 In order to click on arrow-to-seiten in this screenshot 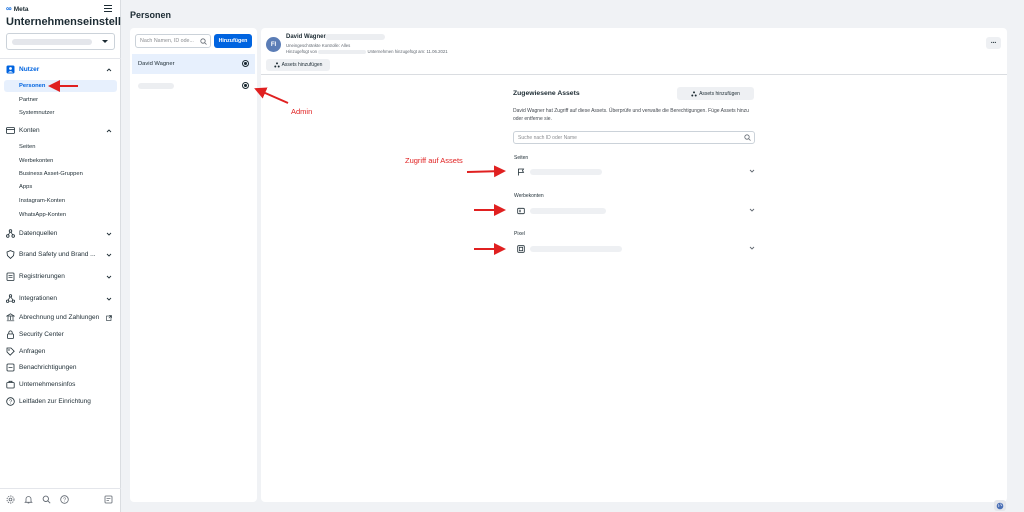, I will do `click(486, 171)`.